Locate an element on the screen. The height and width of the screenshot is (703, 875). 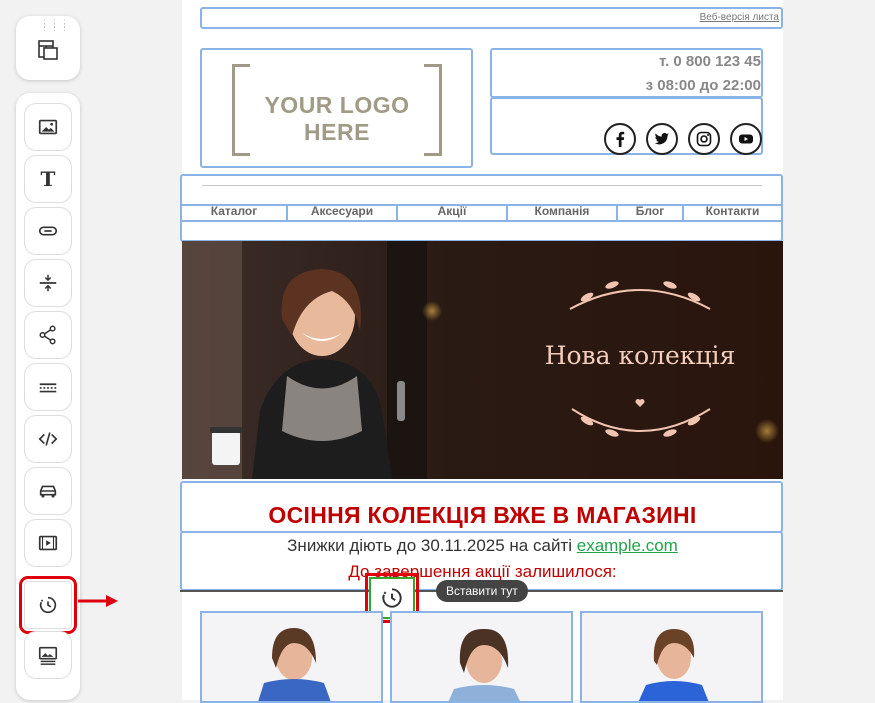
instagram-icon is located at coordinates (704, 139).